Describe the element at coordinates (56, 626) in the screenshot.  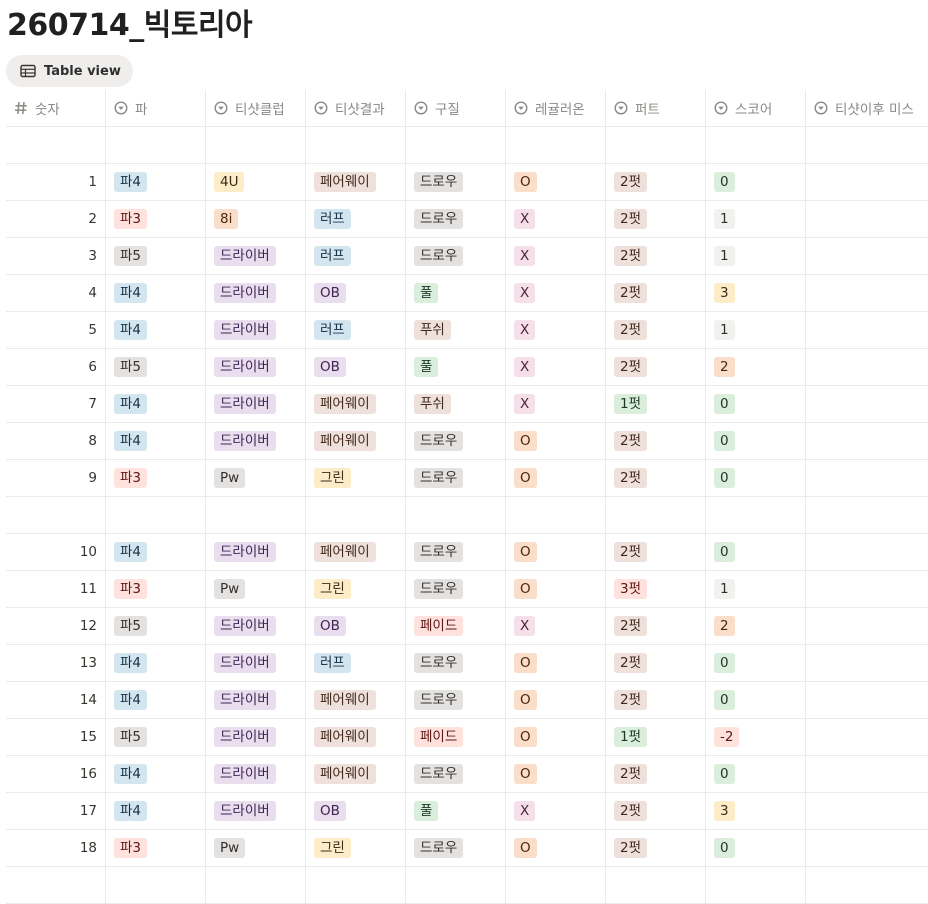
I see `cell-number: 12` at that location.